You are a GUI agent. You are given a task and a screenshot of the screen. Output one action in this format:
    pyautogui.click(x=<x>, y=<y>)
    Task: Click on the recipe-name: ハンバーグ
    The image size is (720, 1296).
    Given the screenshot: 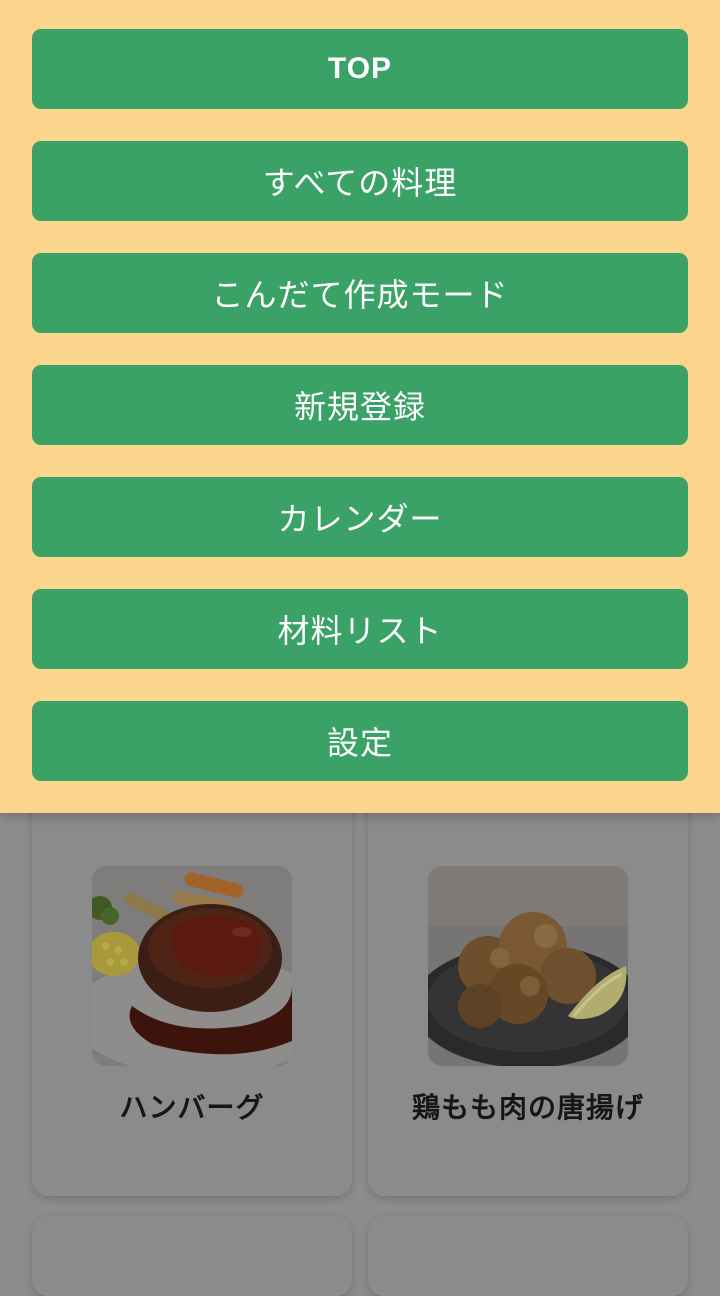 What is the action you would take?
    pyautogui.click(x=192, y=1107)
    